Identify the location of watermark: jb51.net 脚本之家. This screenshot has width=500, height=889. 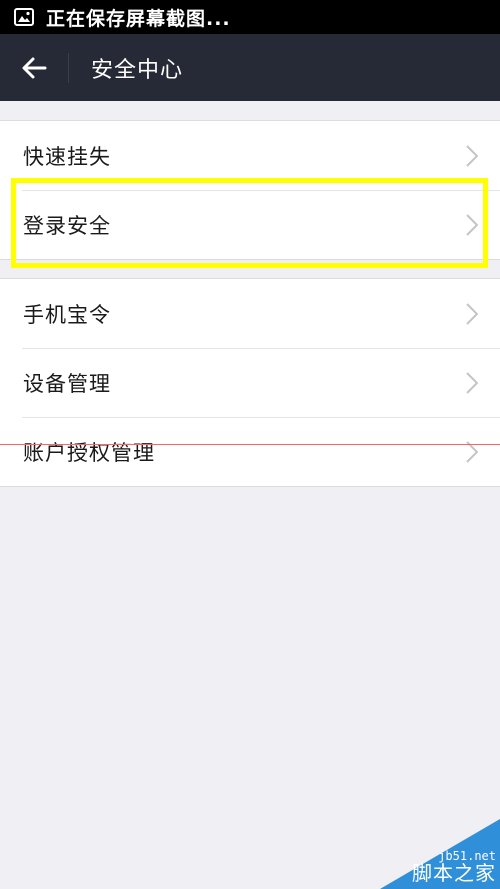
(440, 854).